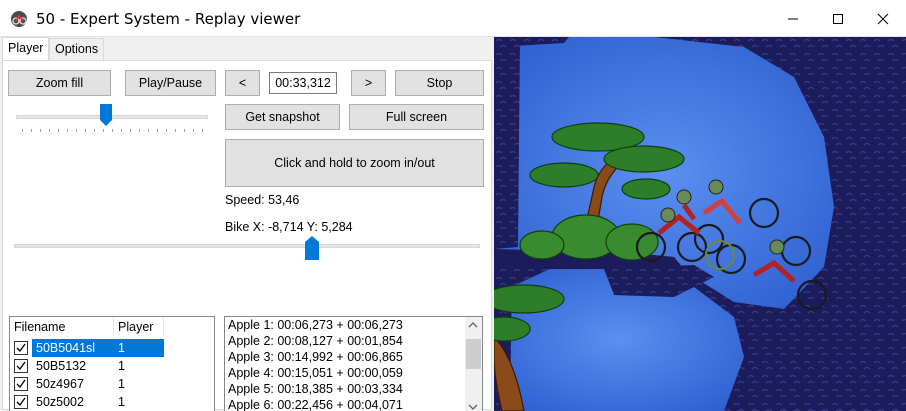  I want to click on play-pause-button: Play/Pause, so click(170, 83).